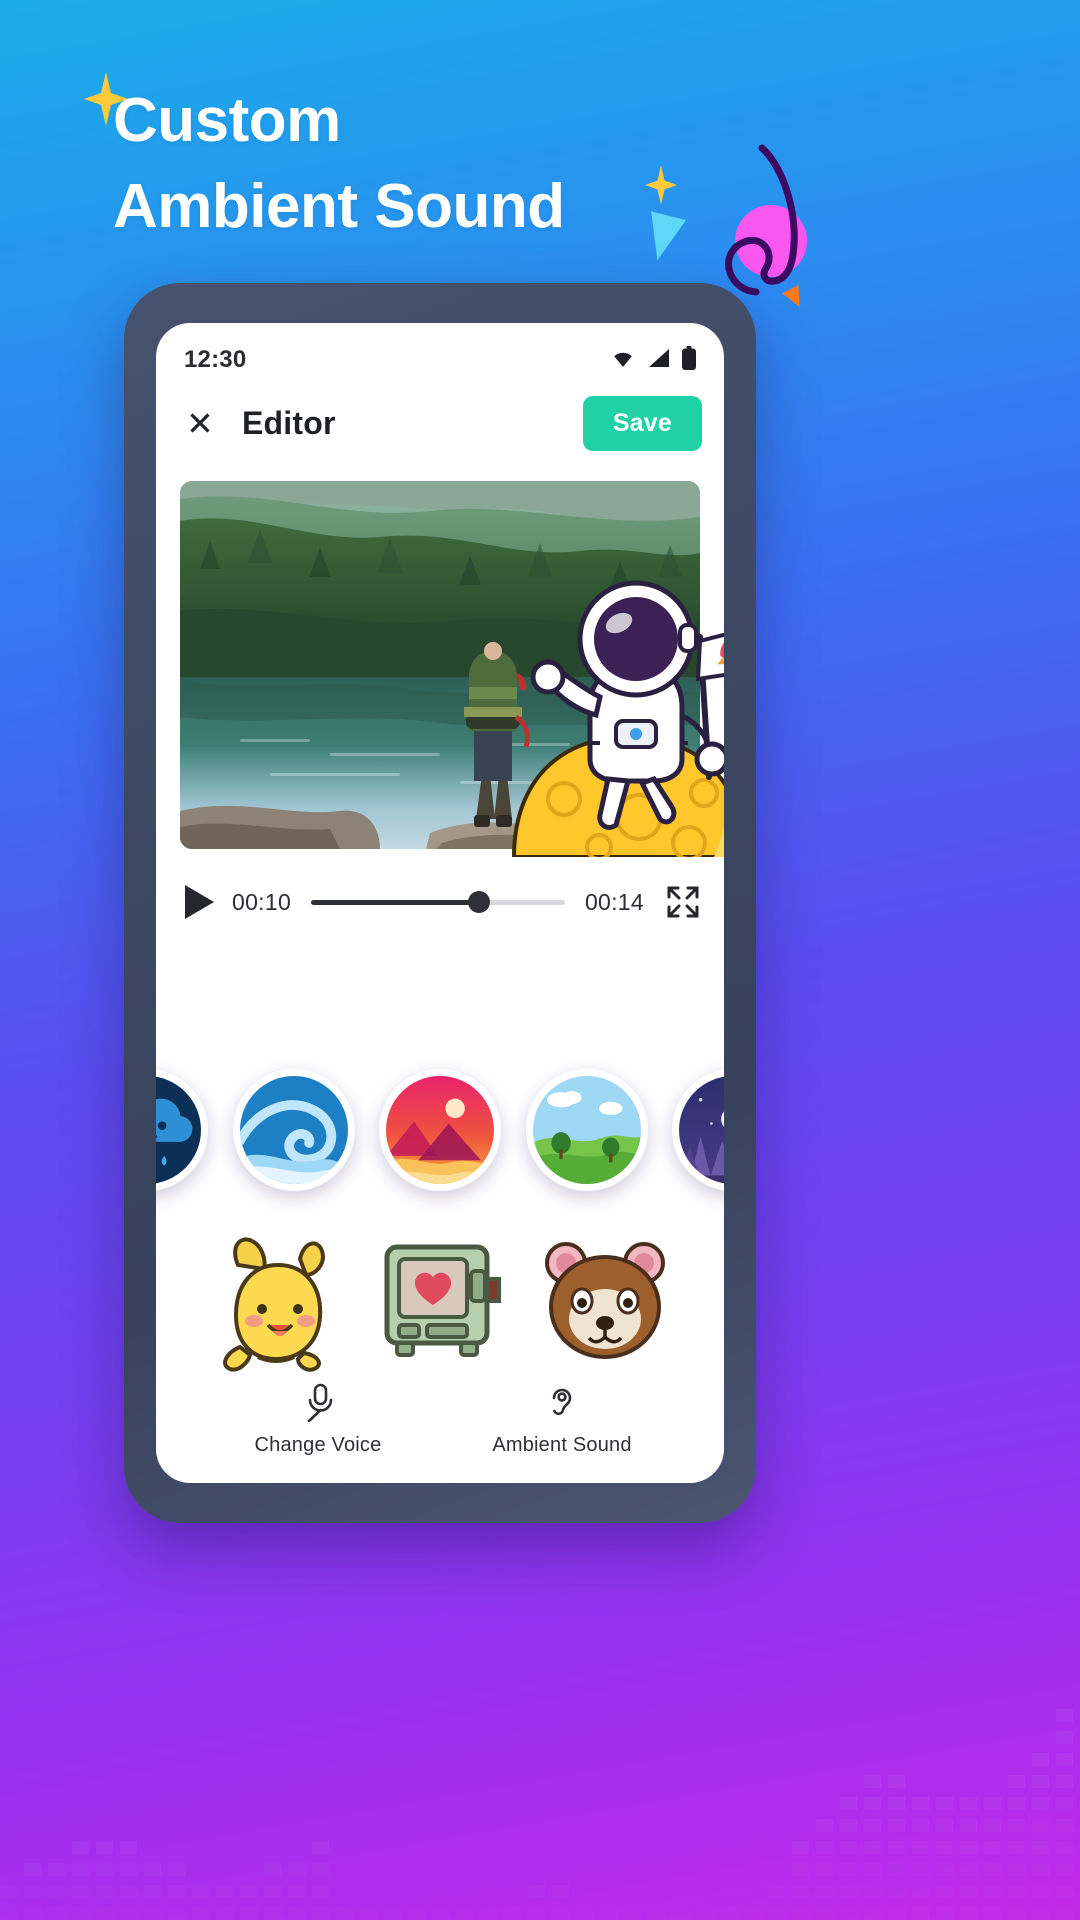 Image resolution: width=1080 pixels, height=1920 pixels. What do you see at coordinates (200, 423) in the screenshot?
I see `close-icon: ✕` at bounding box center [200, 423].